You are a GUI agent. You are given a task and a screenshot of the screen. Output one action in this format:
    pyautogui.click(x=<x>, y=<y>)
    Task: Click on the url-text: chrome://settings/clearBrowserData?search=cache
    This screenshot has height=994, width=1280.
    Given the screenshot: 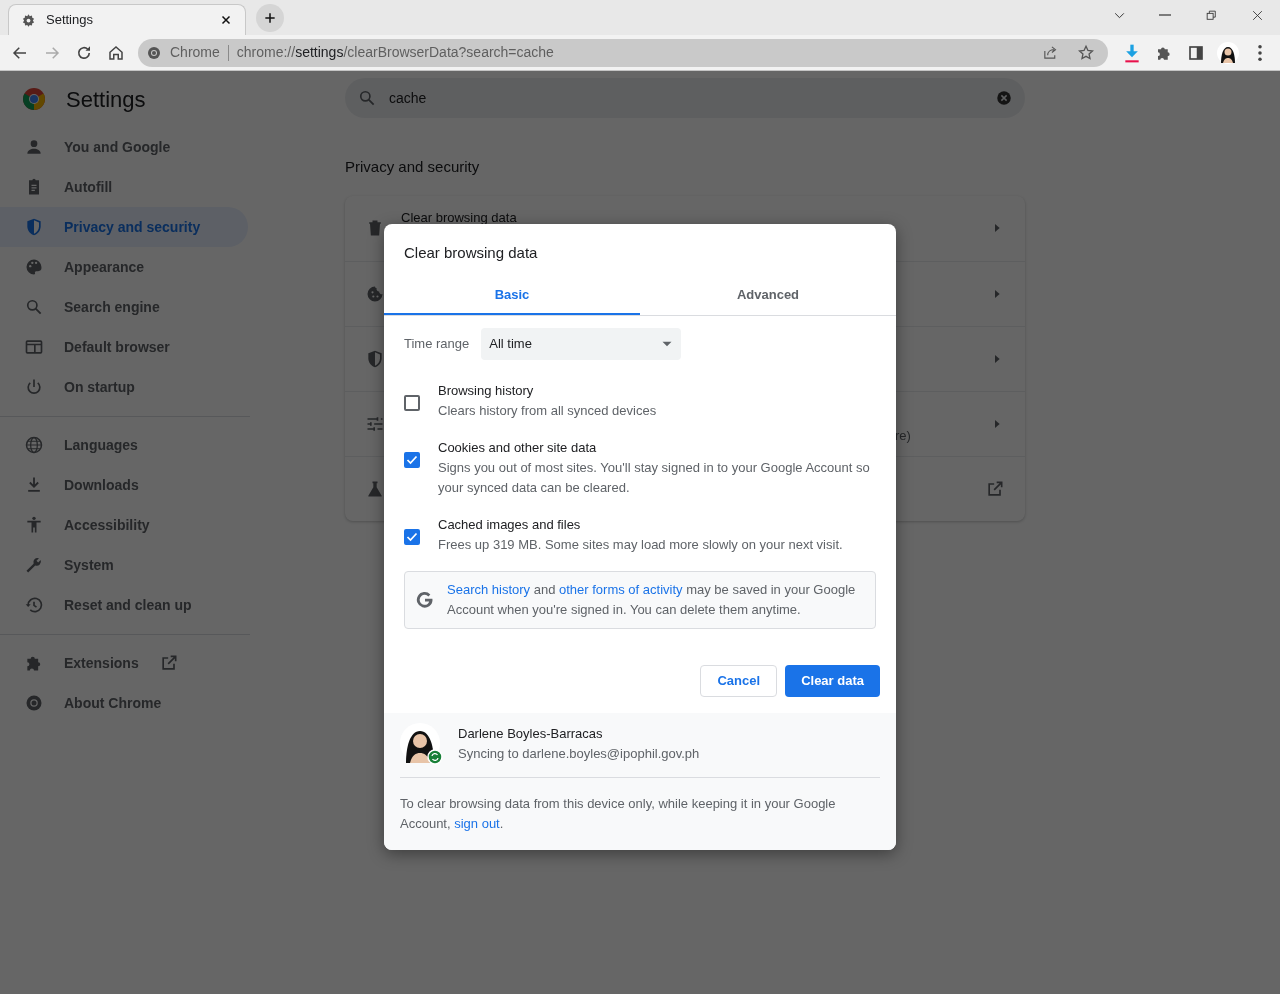 What is the action you would take?
    pyautogui.click(x=395, y=52)
    